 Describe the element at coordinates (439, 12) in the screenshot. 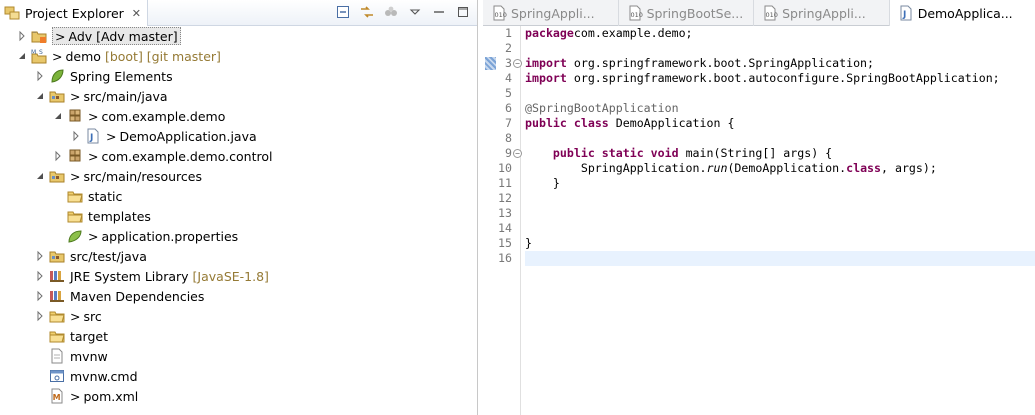

I see `minimize-icon` at that location.